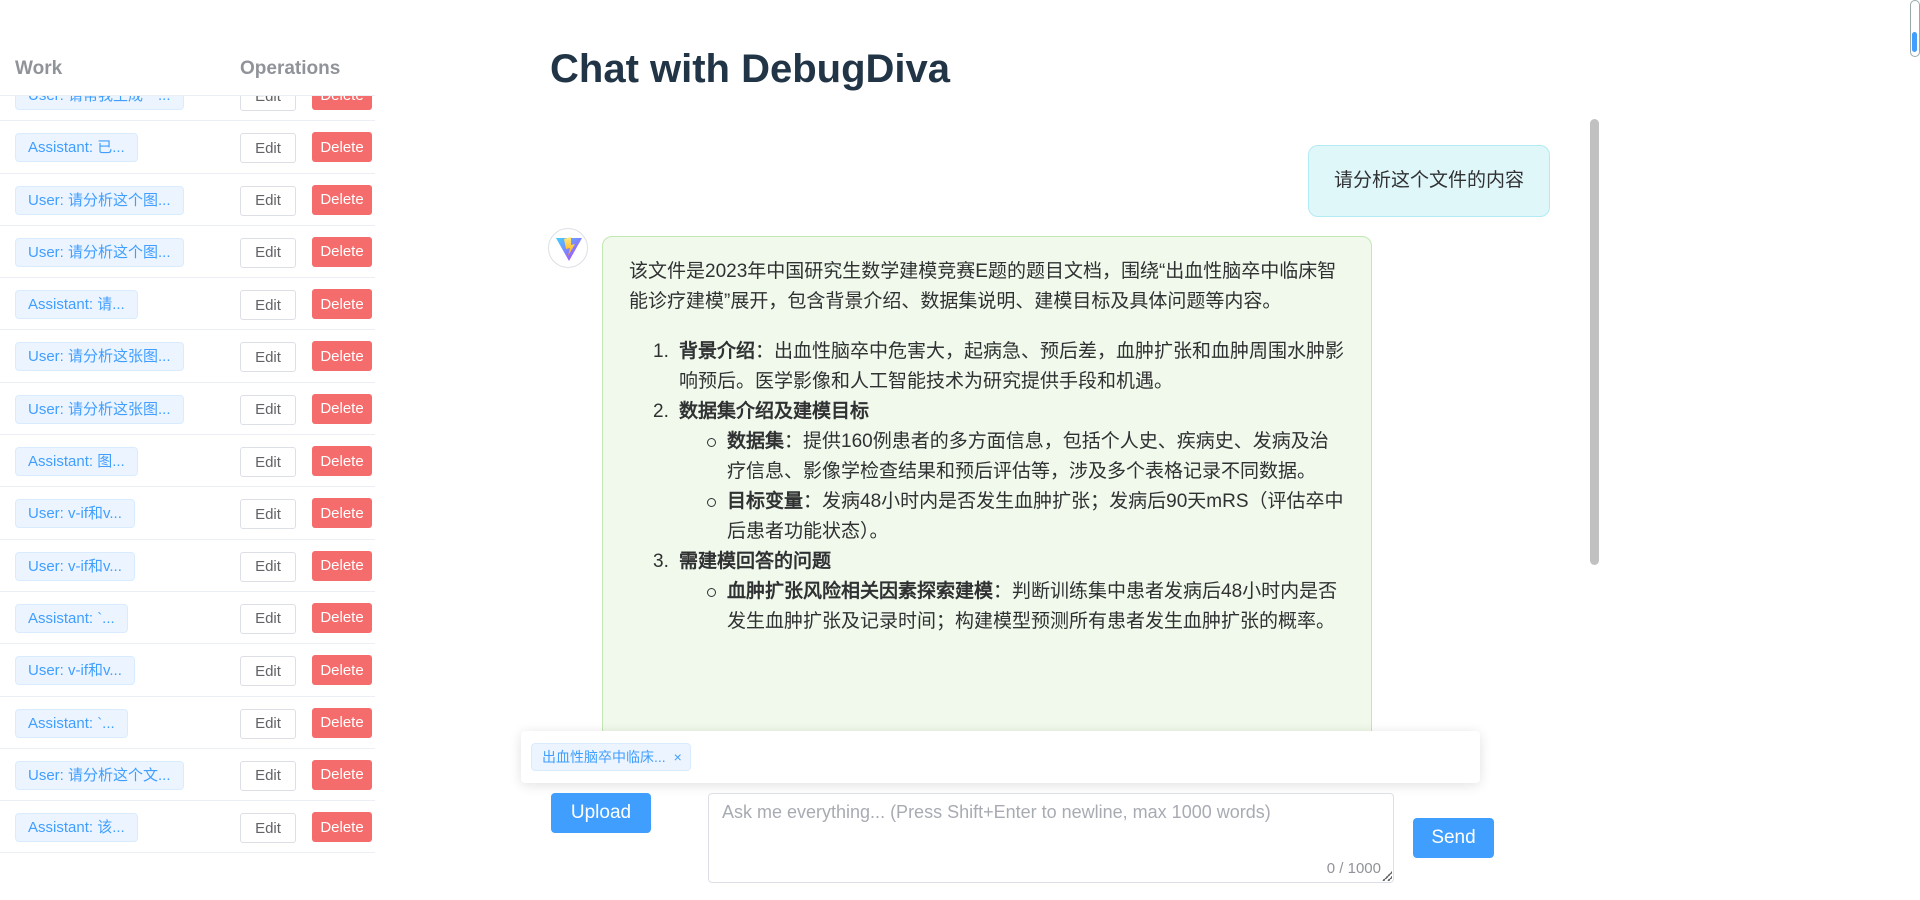  I want to click on list-number: 2., so click(661, 411).